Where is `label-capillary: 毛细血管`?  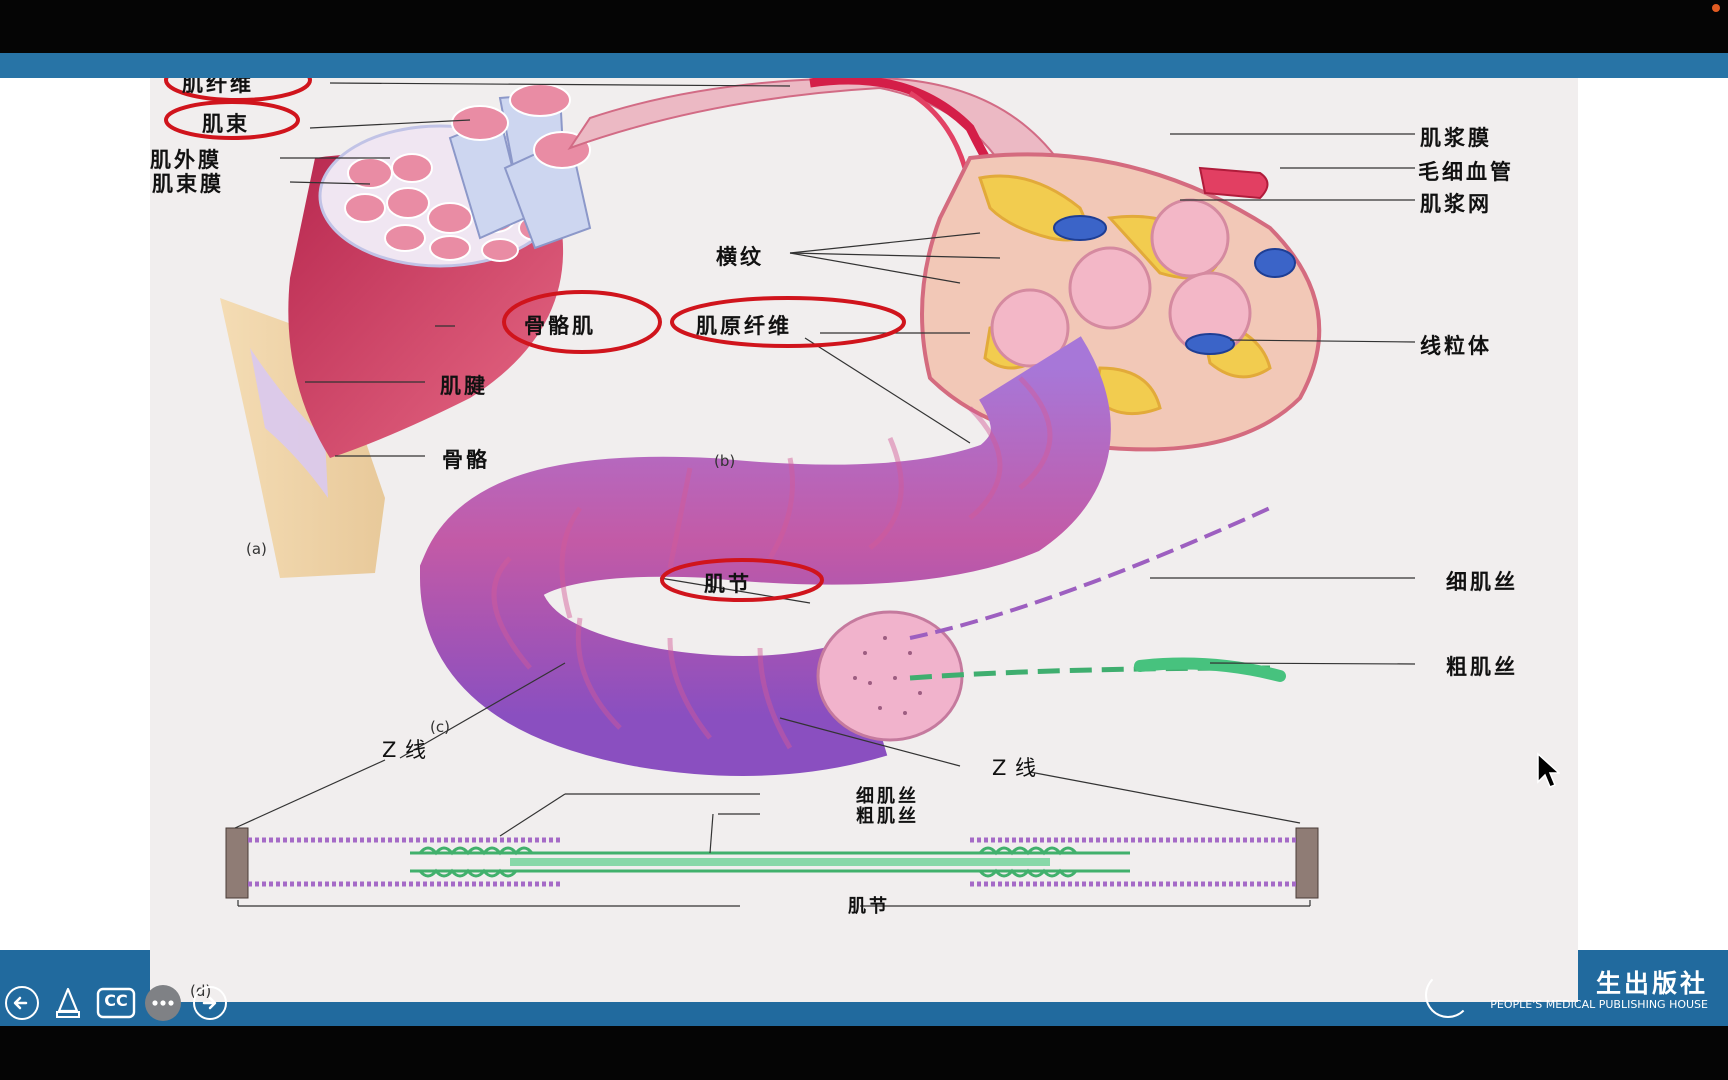
label-capillary: 毛细血管 is located at coordinates (1466, 172).